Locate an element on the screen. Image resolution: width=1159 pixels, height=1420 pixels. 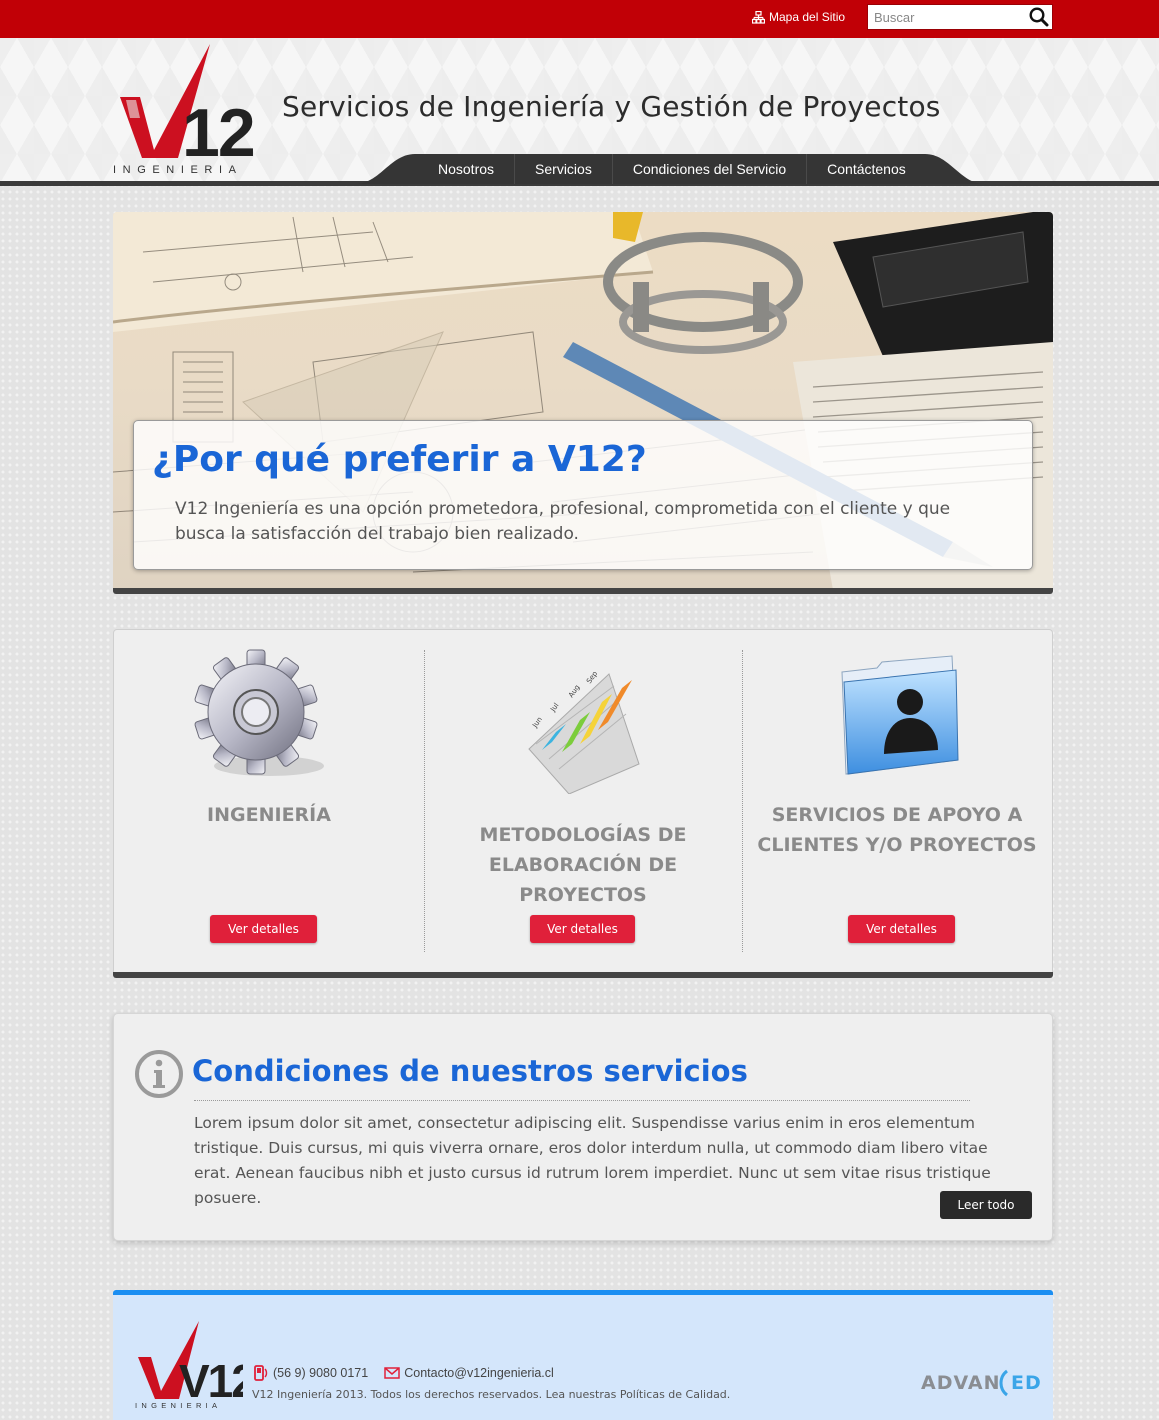
ver-detalles-button-metodologias: Ver detalles is located at coordinates (582, 929).